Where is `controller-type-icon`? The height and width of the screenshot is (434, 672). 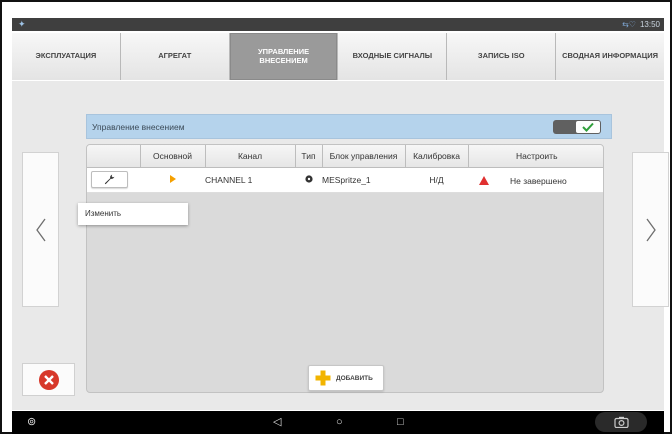
controller-type-icon is located at coordinates (308, 178).